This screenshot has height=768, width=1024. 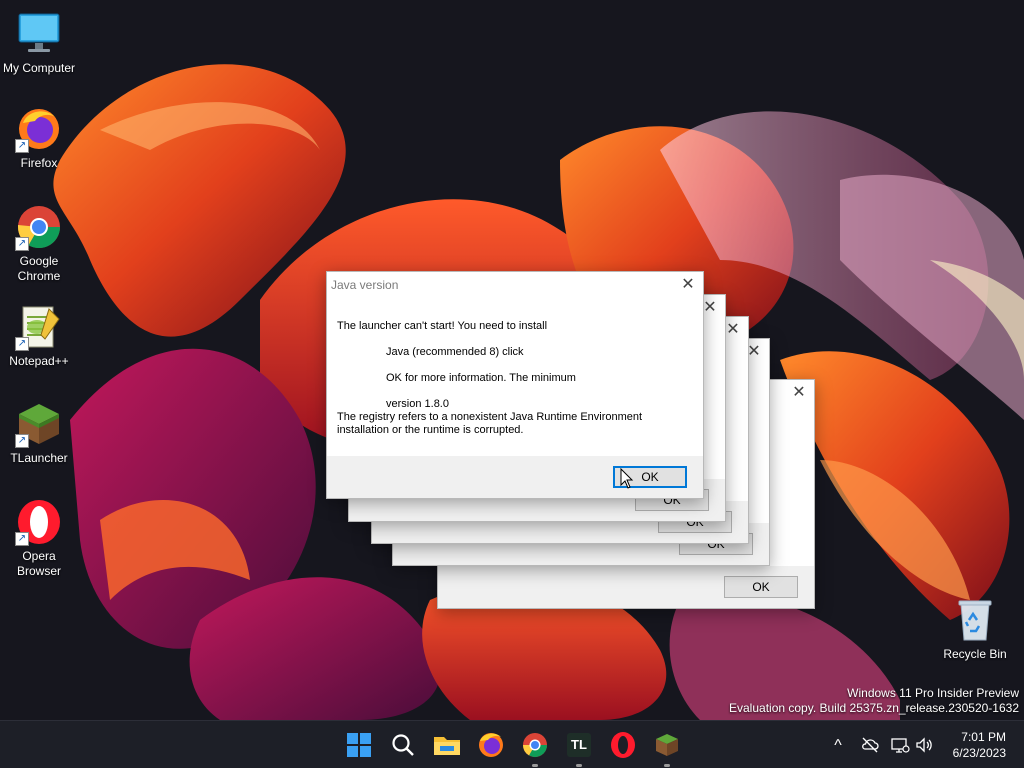 I want to click on desktop-icon-recycle-bin: Recycle Bin, so click(x=975, y=629).